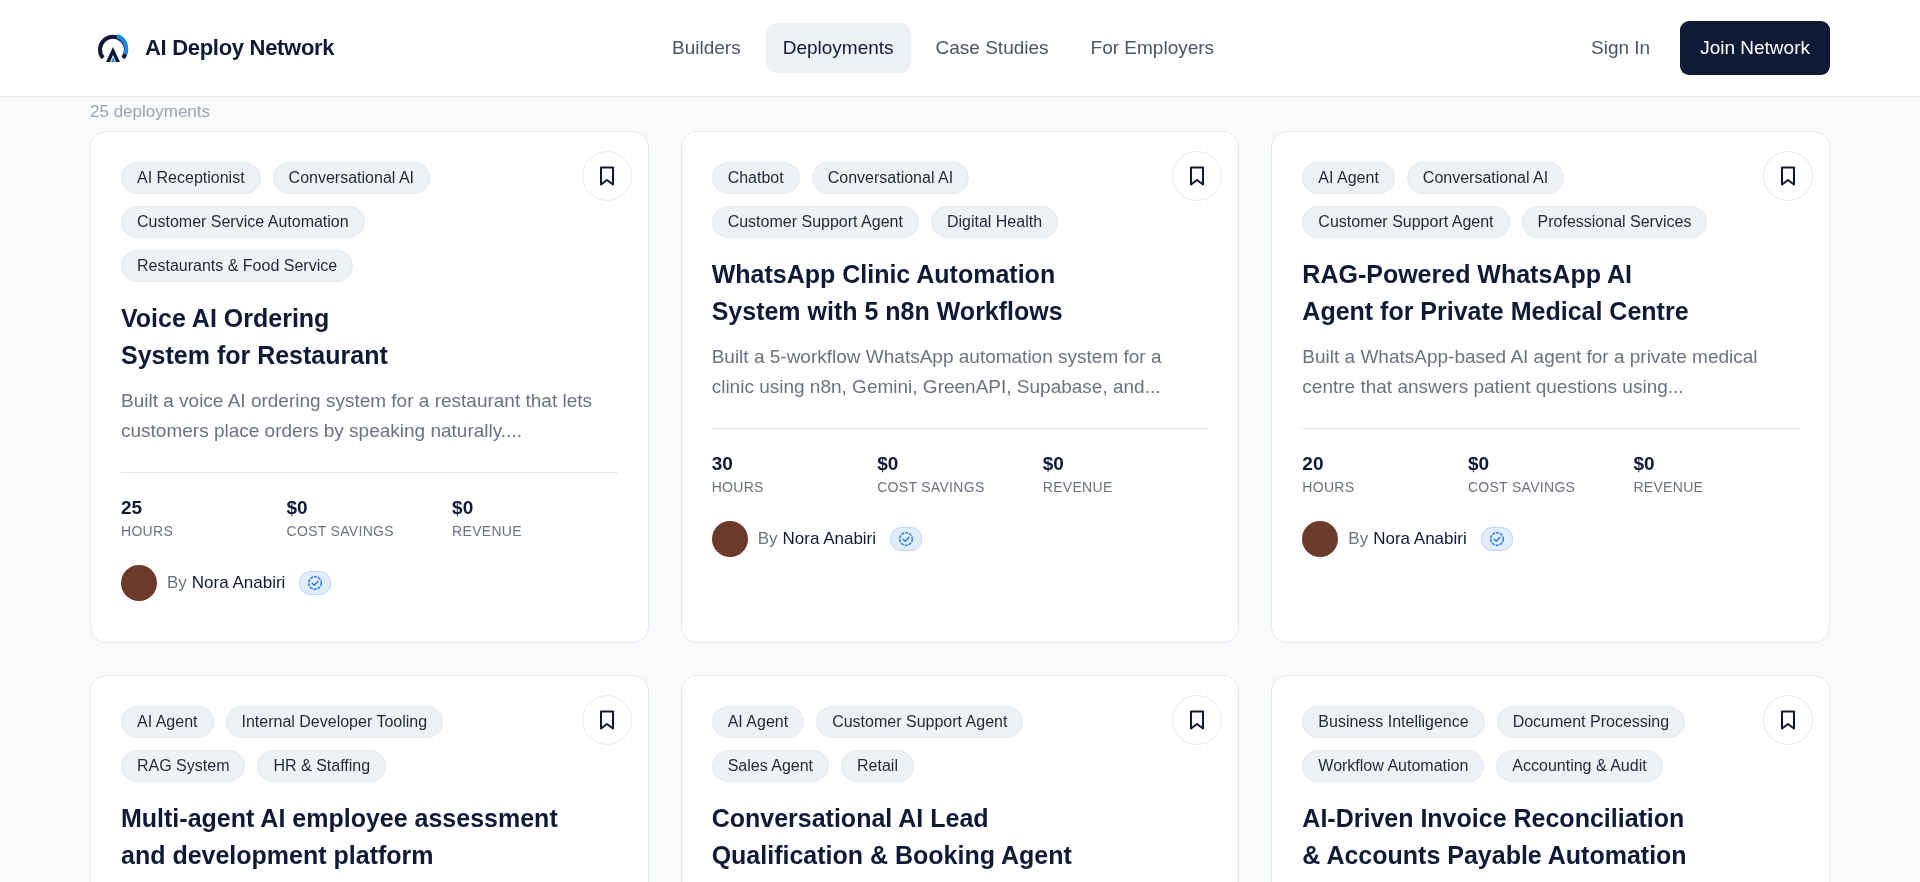 Image resolution: width=1920 pixels, height=882 pixels. Describe the element at coordinates (994, 222) in the screenshot. I see `category-tag: Digital Health` at that location.